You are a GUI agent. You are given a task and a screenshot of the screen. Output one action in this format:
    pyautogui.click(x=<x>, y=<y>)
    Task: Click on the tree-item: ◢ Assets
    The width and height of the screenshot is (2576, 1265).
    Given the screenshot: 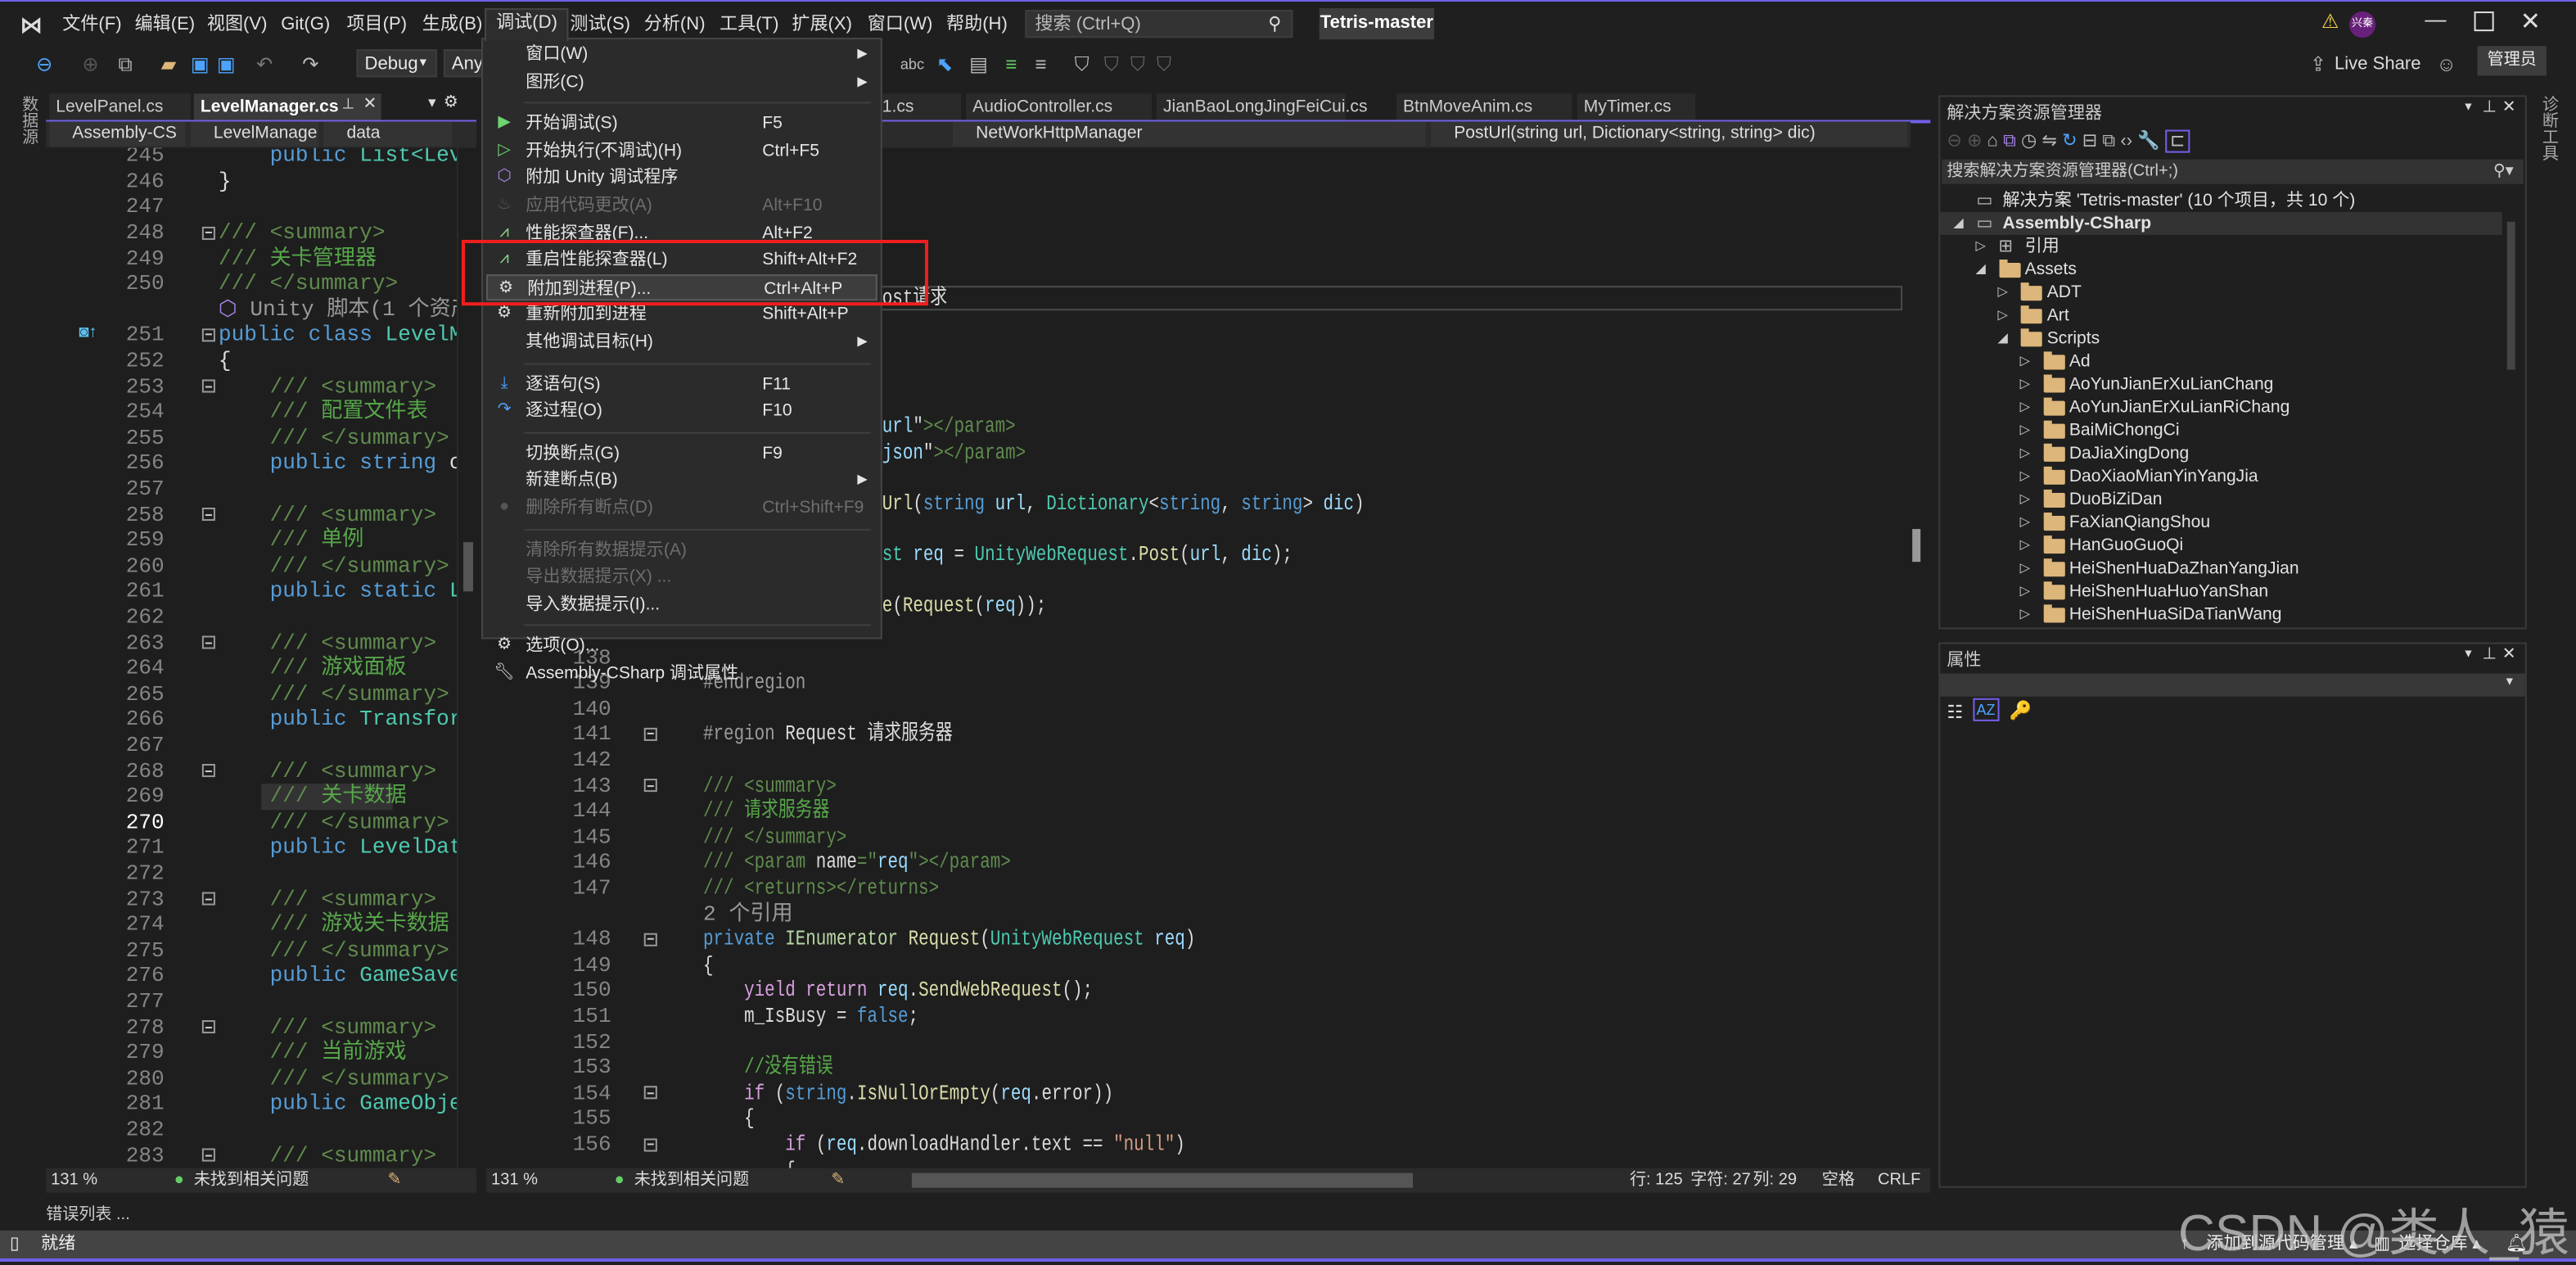 What is the action you would take?
    pyautogui.click(x=2221, y=270)
    